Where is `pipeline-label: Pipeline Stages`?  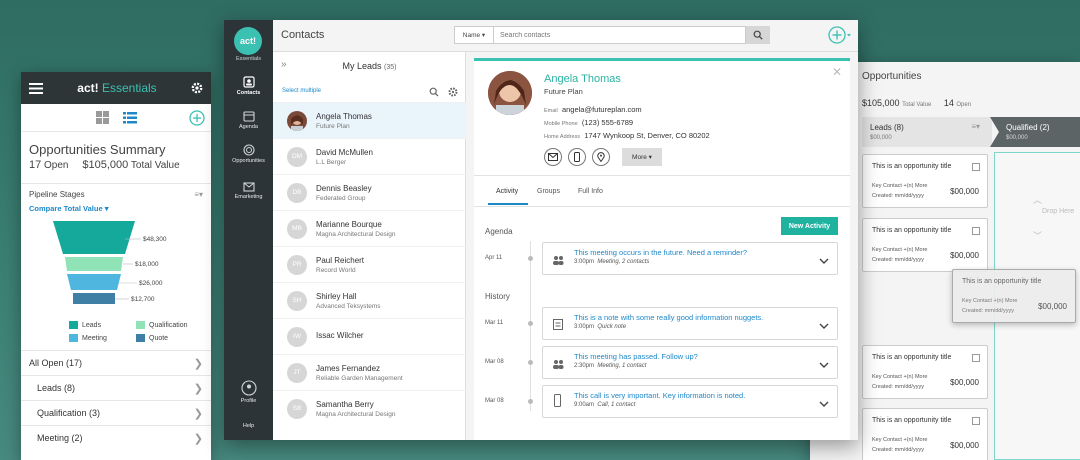
pipeline-label: Pipeline Stages is located at coordinates (57, 194).